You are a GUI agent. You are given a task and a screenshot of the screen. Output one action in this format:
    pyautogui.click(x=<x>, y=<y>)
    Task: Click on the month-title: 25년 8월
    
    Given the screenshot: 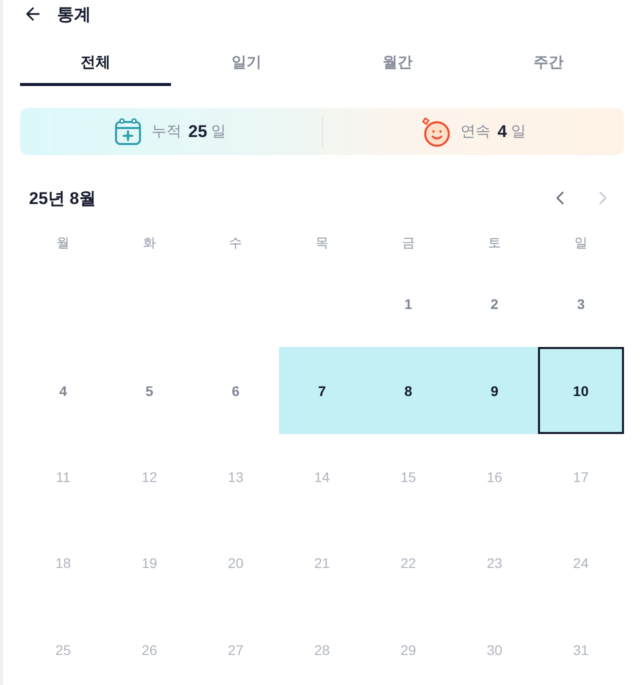 What is the action you would take?
    pyautogui.click(x=62, y=199)
    